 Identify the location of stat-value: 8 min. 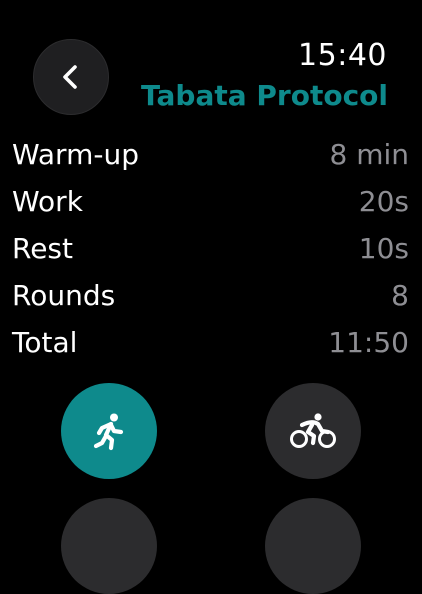
(369, 154).